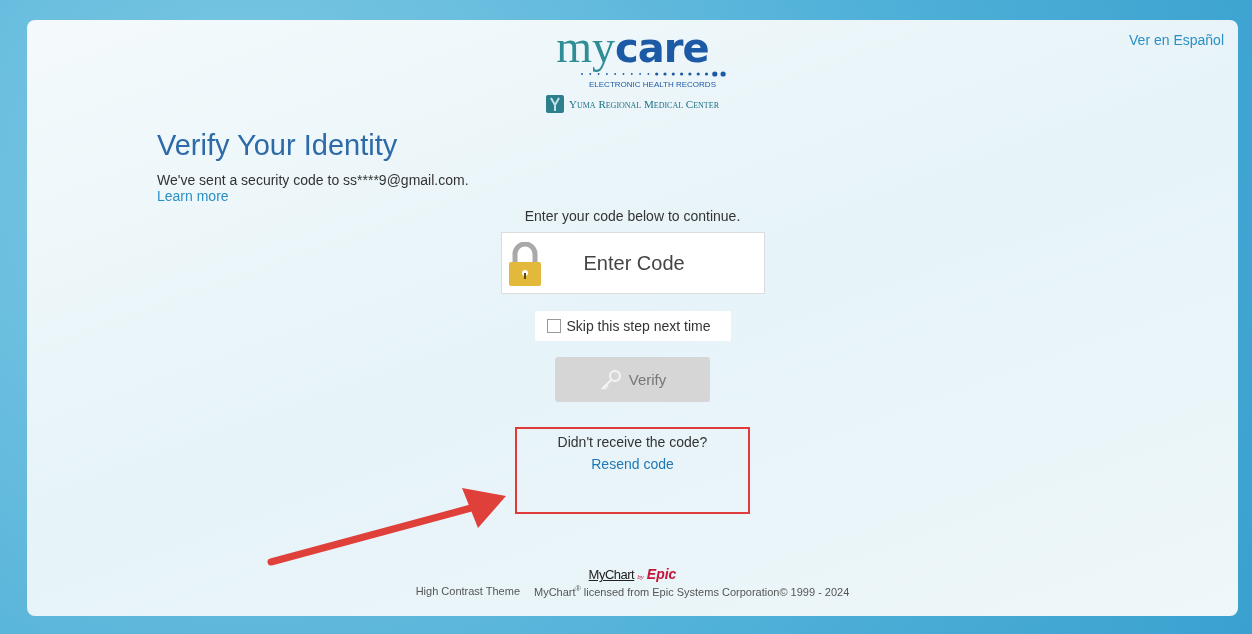 This screenshot has width=1252, height=634. Describe the element at coordinates (632, 326) in the screenshot. I see `skip-checkbox: Skip this step next time` at that location.